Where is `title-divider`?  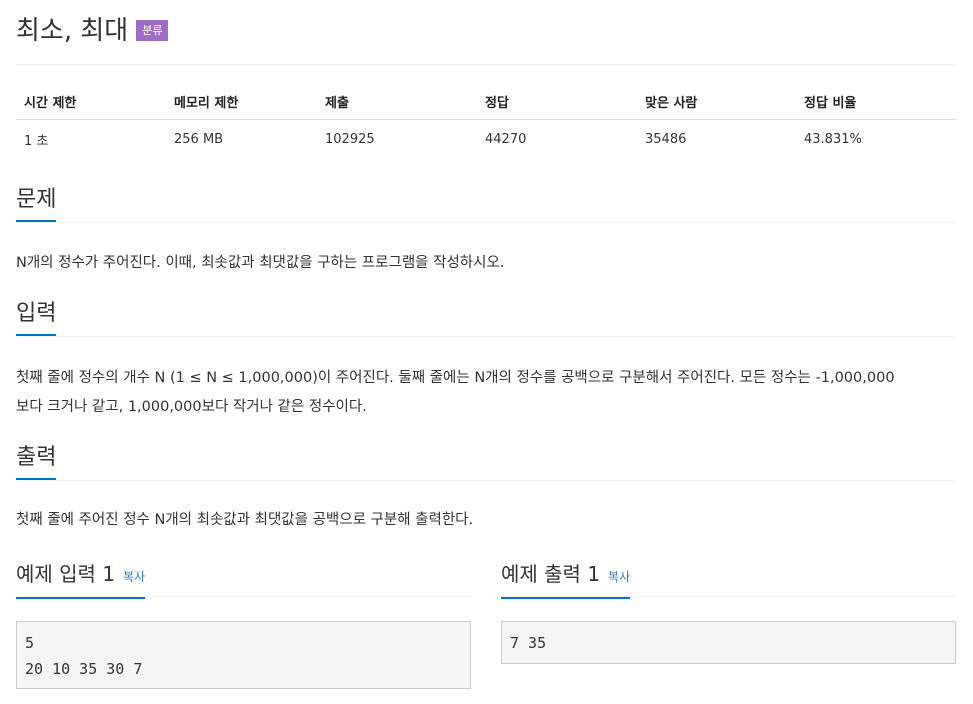 title-divider is located at coordinates (486, 64).